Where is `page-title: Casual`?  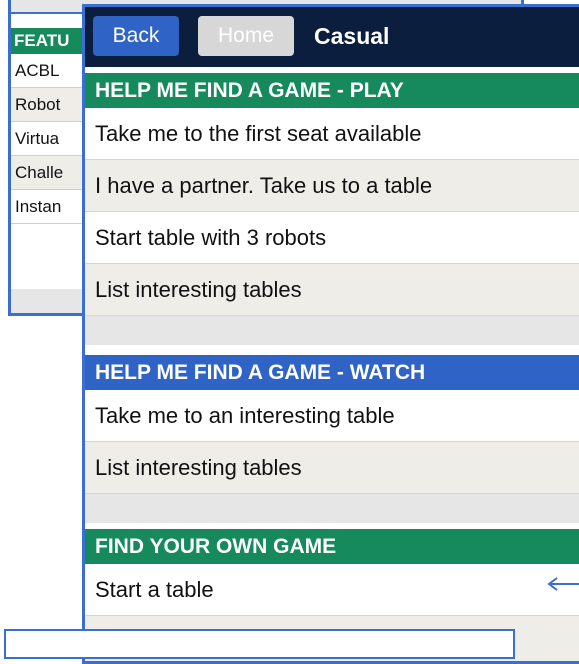 page-title: Casual is located at coordinates (352, 36).